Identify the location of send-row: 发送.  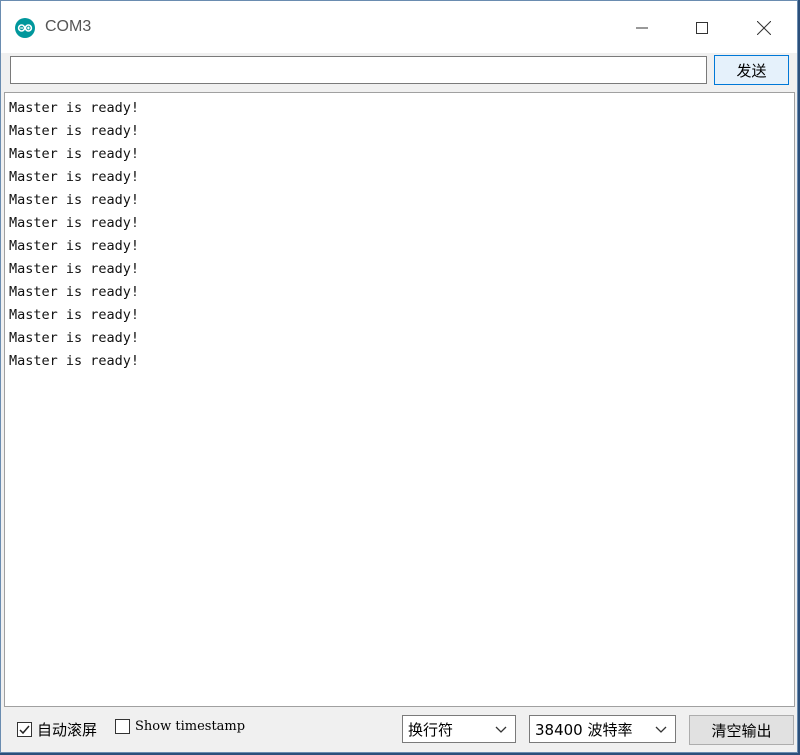
(399, 72).